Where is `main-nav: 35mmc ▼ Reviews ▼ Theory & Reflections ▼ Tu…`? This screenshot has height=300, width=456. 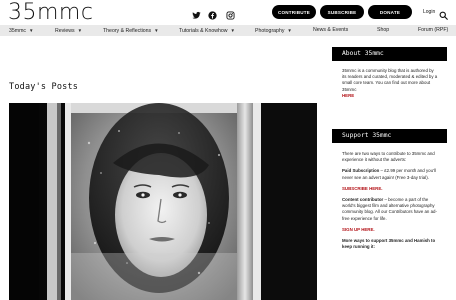
main-nav: 35mmc ▼ Reviews ▼ Theory & Reflections ▼ Tu… is located at coordinates (228, 30).